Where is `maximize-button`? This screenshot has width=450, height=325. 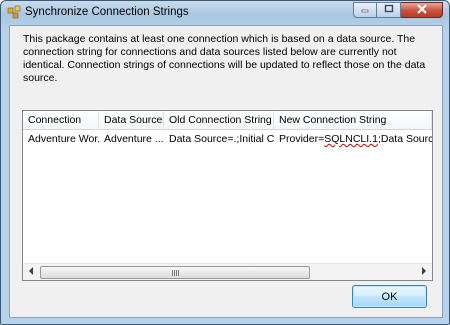
maximize-button is located at coordinates (389, 10).